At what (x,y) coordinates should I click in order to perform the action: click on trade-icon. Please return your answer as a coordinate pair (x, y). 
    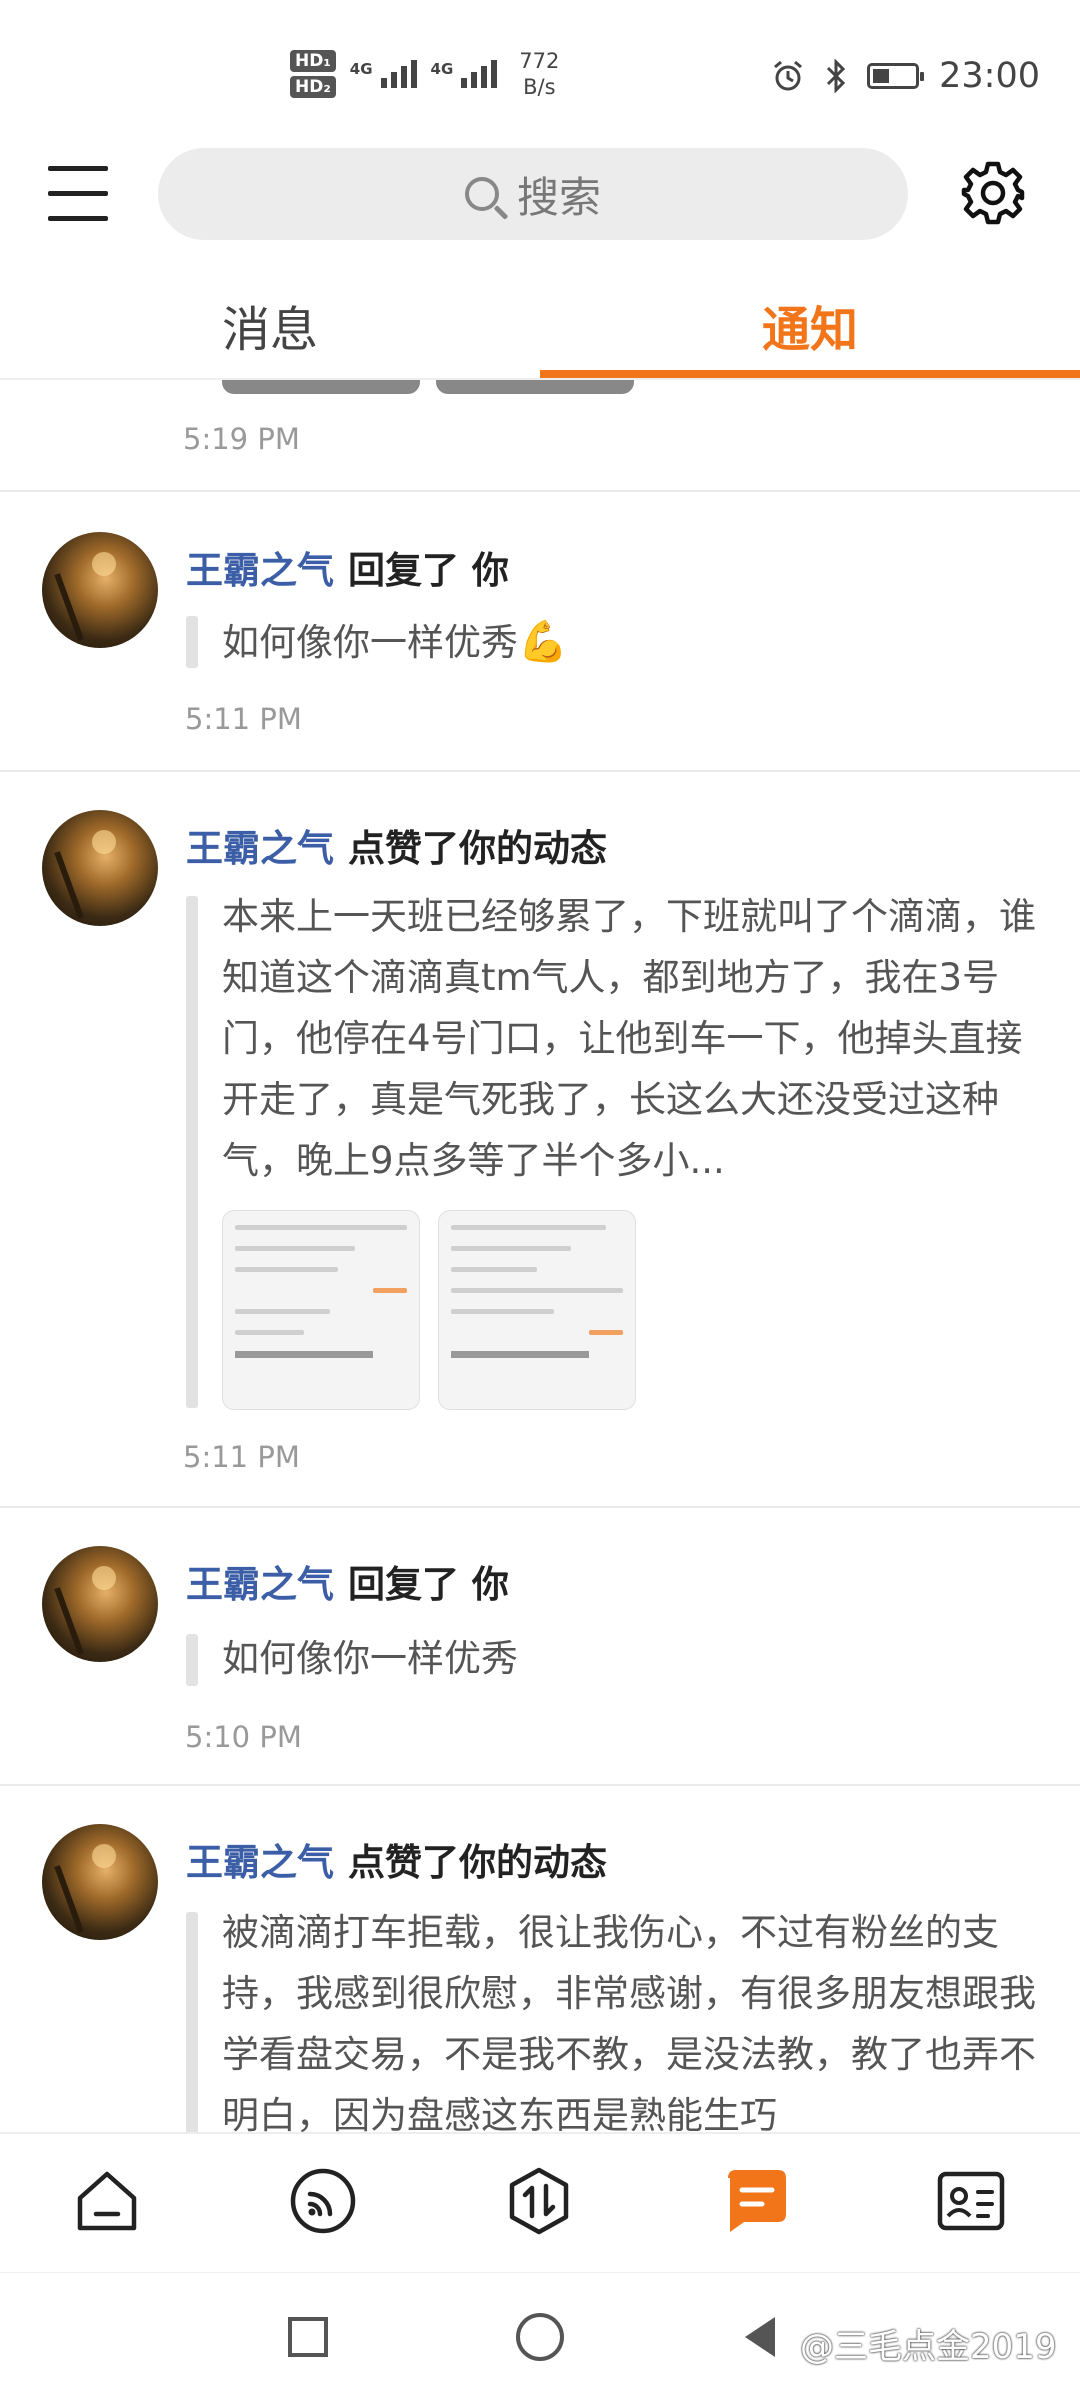
    Looking at the image, I should click on (539, 2201).